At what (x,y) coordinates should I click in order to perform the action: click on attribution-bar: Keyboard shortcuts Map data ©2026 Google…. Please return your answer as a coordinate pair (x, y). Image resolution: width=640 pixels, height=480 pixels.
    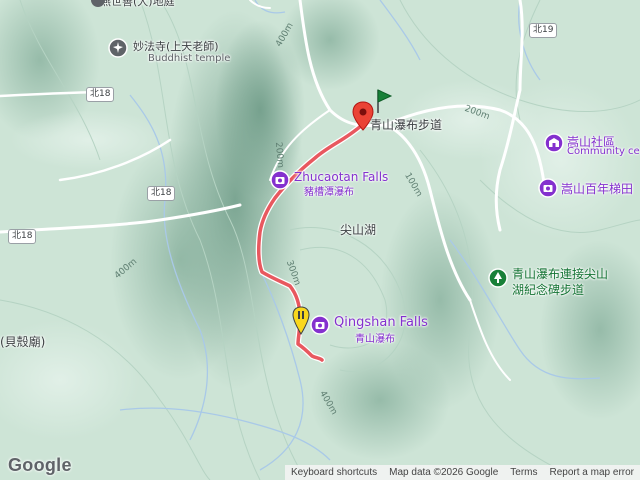
    Looking at the image, I should click on (462, 472).